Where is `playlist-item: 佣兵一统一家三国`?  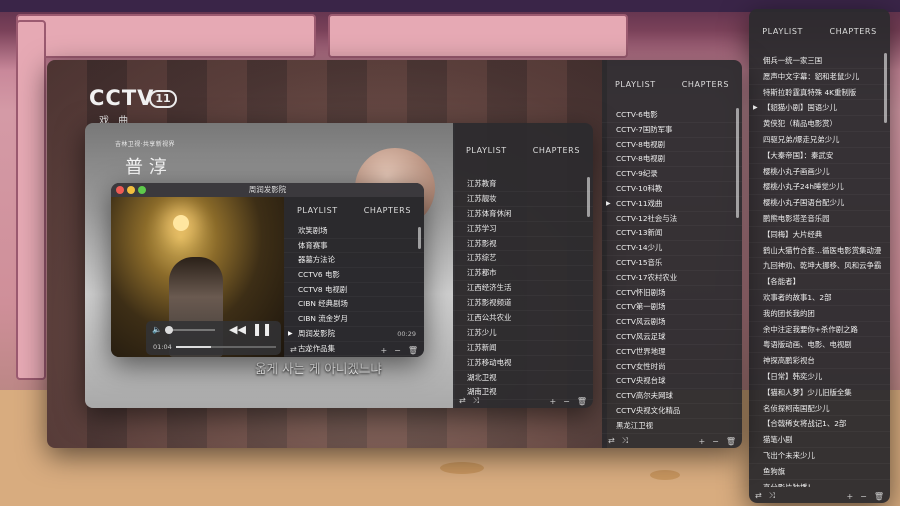 playlist-item: 佣兵一统一家三国 is located at coordinates (819, 61).